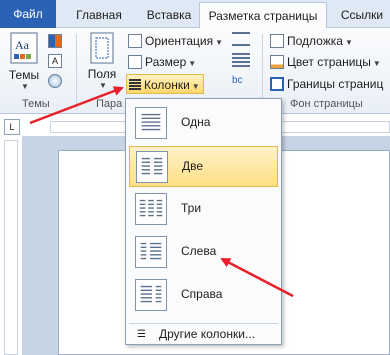 This screenshot has width=390, height=355. I want to click on themes-icon: Aa, so click(24, 48).